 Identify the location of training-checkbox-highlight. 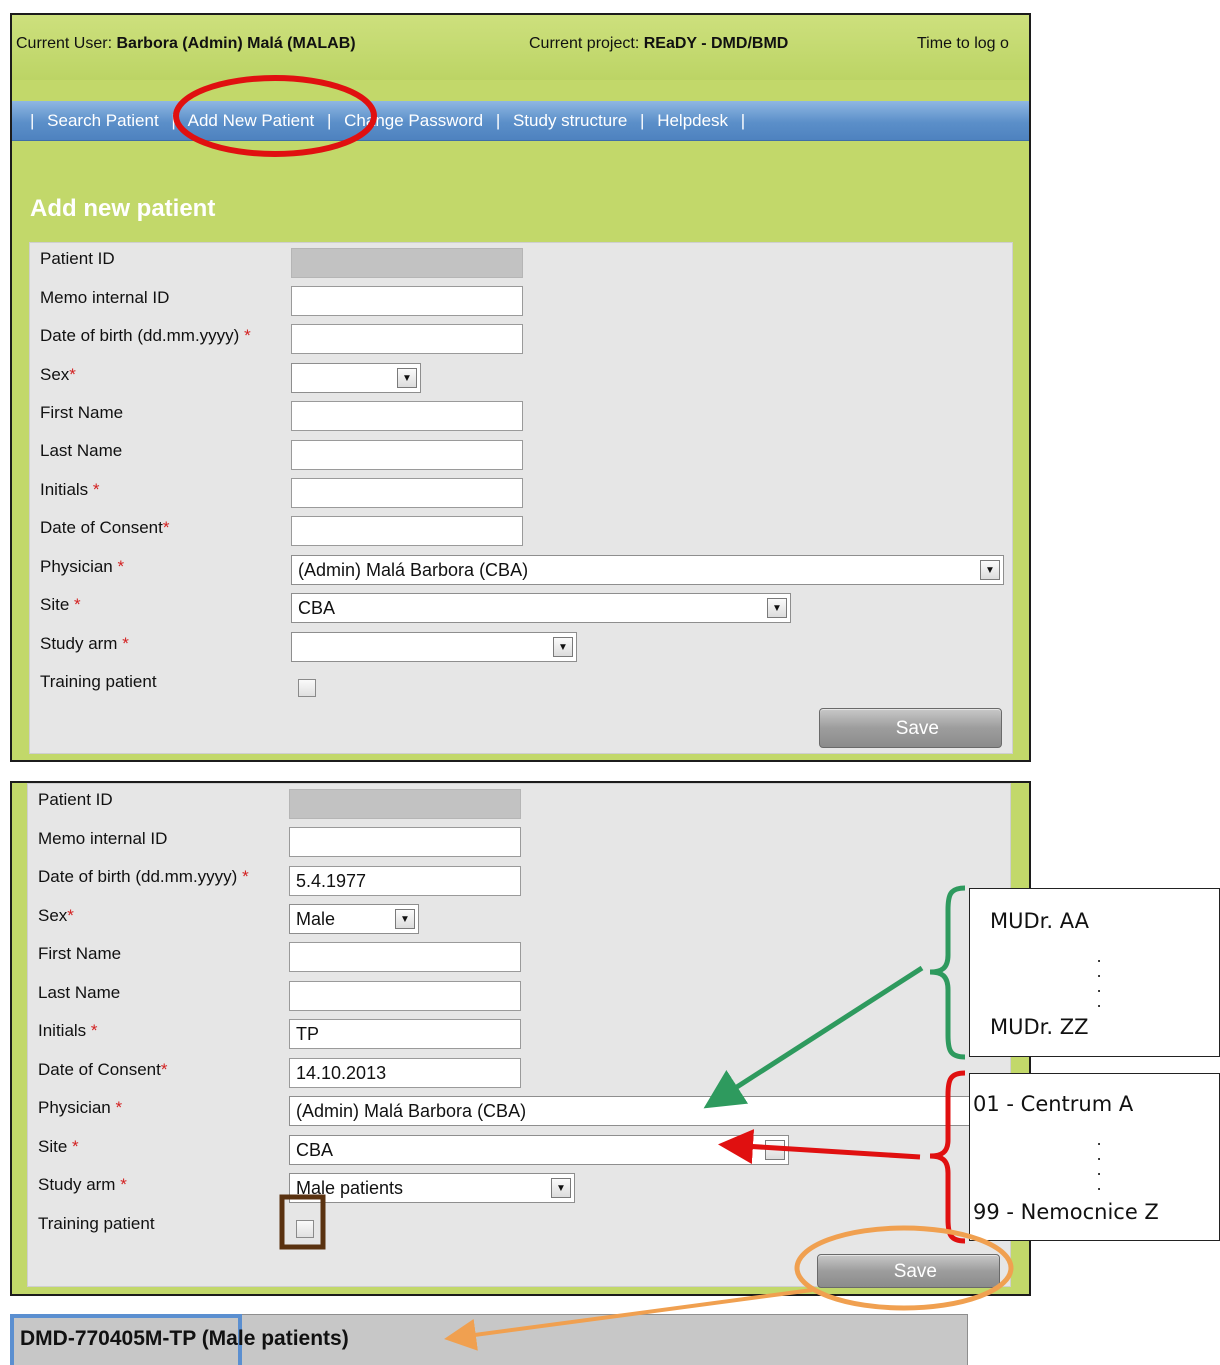
(302, 1222).